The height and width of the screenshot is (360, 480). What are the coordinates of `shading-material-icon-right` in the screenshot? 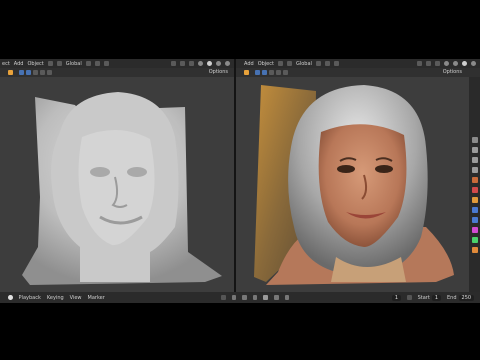 It's located at (464, 63).